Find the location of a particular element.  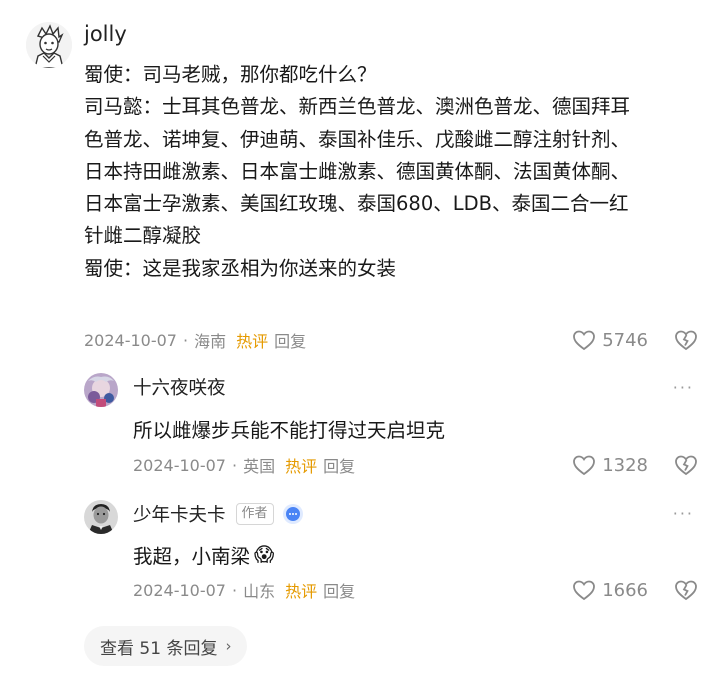

comment-line: 针雌二醇凝胶 is located at coordinates (143, 236).